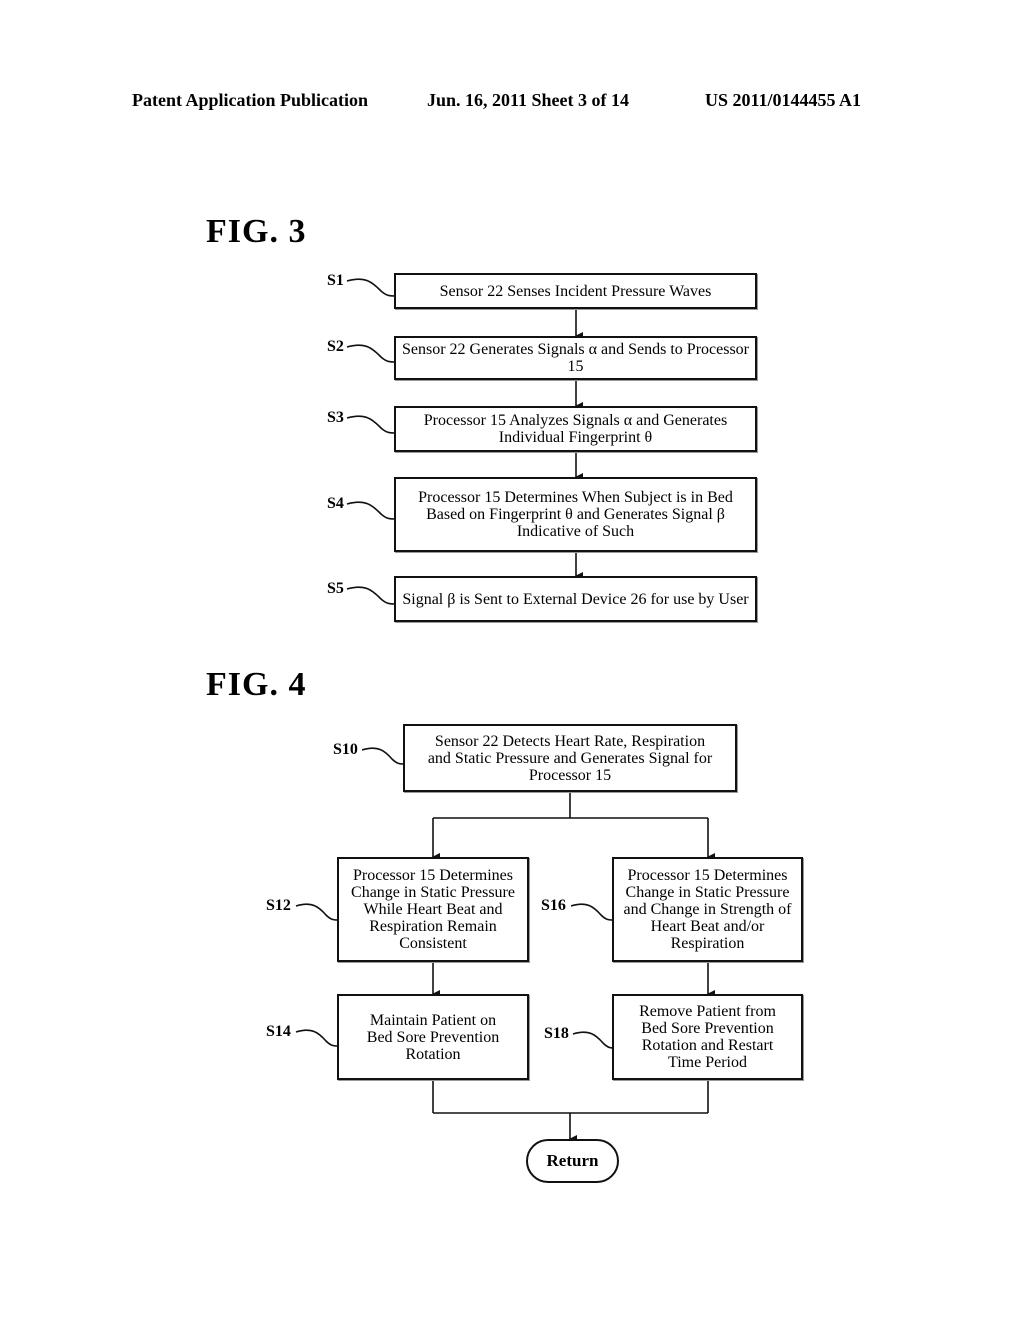 The width and height of the screenshot is (1024, 1320). Describe the element at coordinates (383, 756) in the screenshot. I see `leader-s10` at that location.